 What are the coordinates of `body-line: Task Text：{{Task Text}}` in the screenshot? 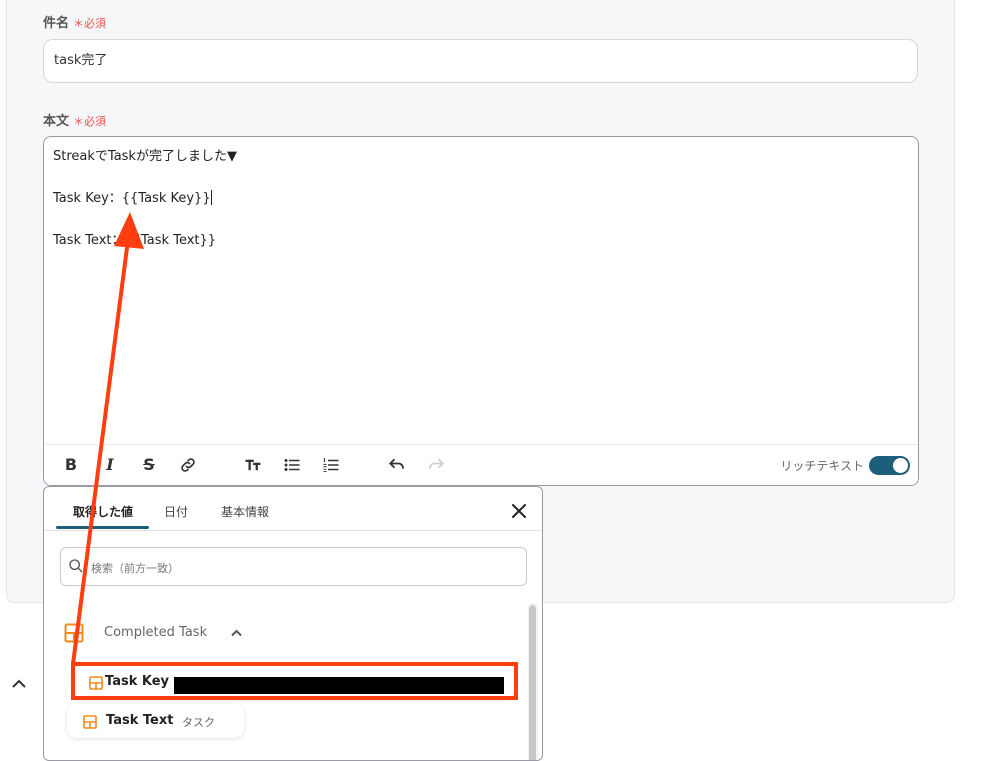 It's located at (135, 240).